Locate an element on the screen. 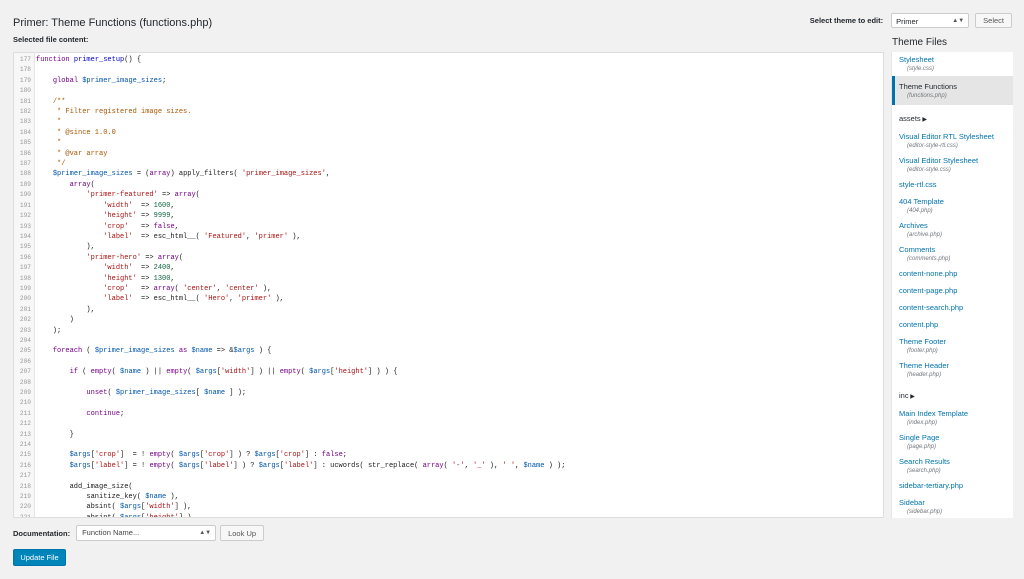 The image size is (1024, 579). file-item: Theme Header (header.php) is located at coordinates (952, 370).